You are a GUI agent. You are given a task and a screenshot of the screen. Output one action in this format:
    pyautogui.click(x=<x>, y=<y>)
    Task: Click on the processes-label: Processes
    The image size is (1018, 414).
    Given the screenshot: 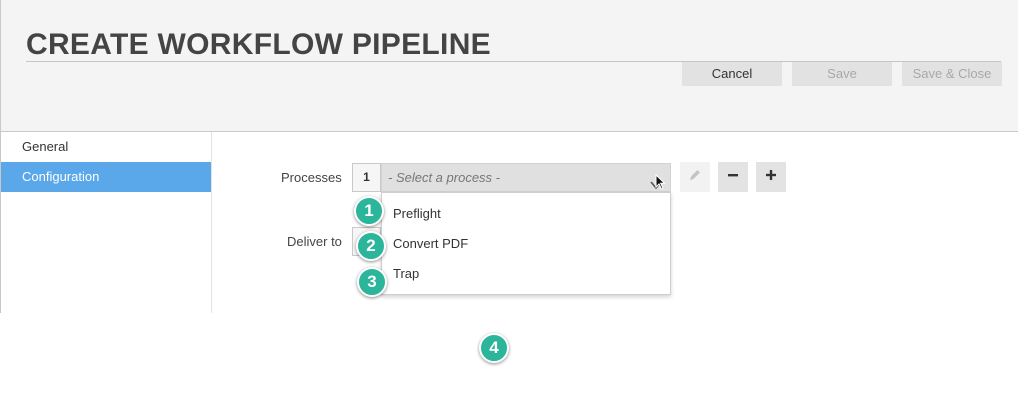 What is the action you would take?
    pyautogui.click(x=311, y=177)
    